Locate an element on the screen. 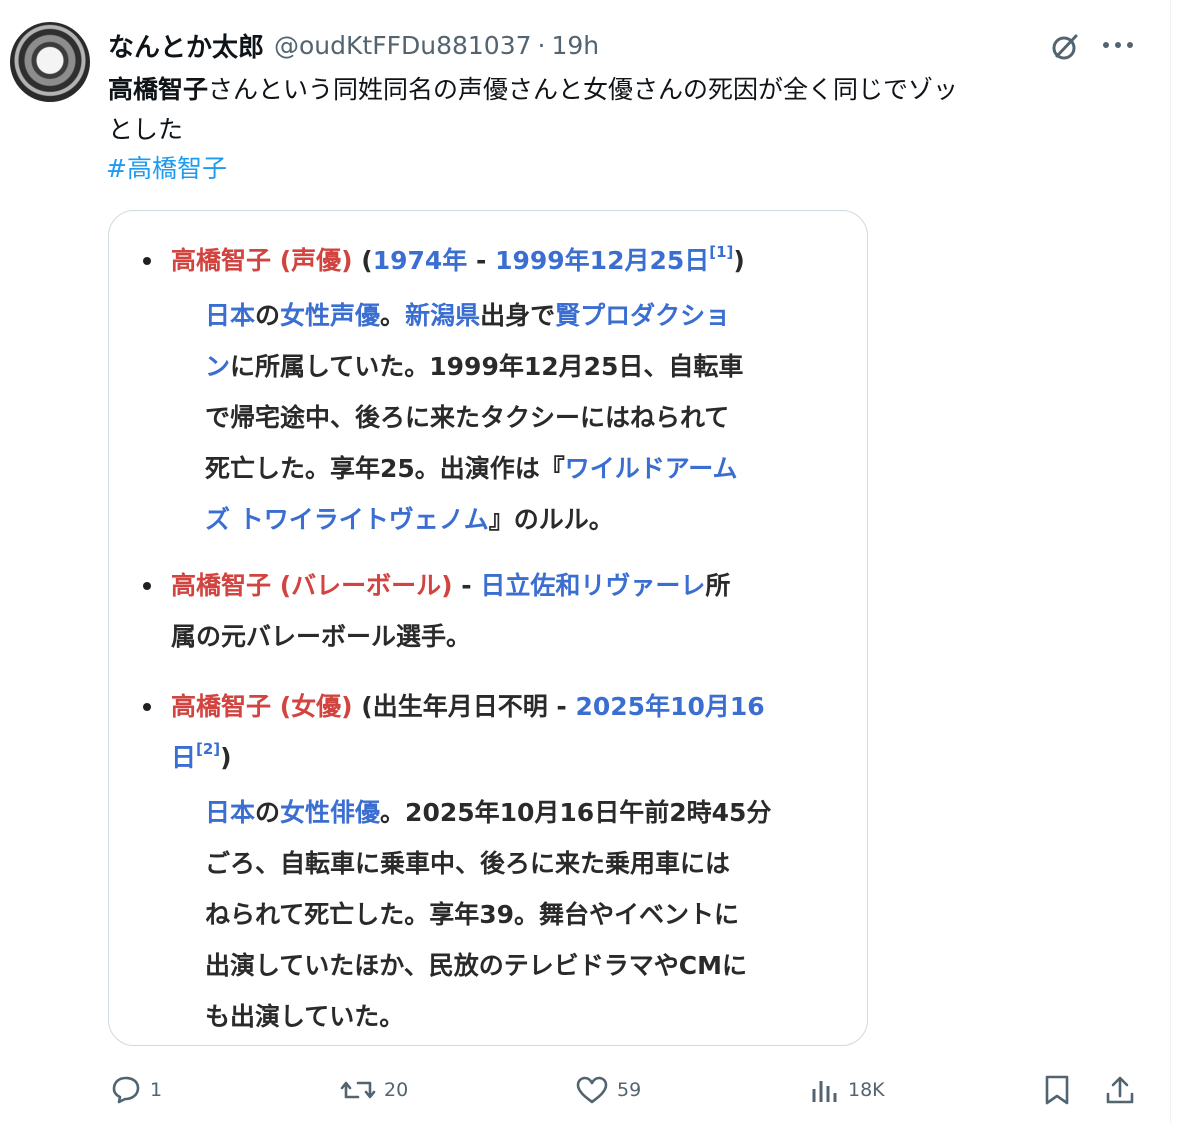  link-wild-arms: ズ トワイライトヴェノム is located at coordinates (347, 519).